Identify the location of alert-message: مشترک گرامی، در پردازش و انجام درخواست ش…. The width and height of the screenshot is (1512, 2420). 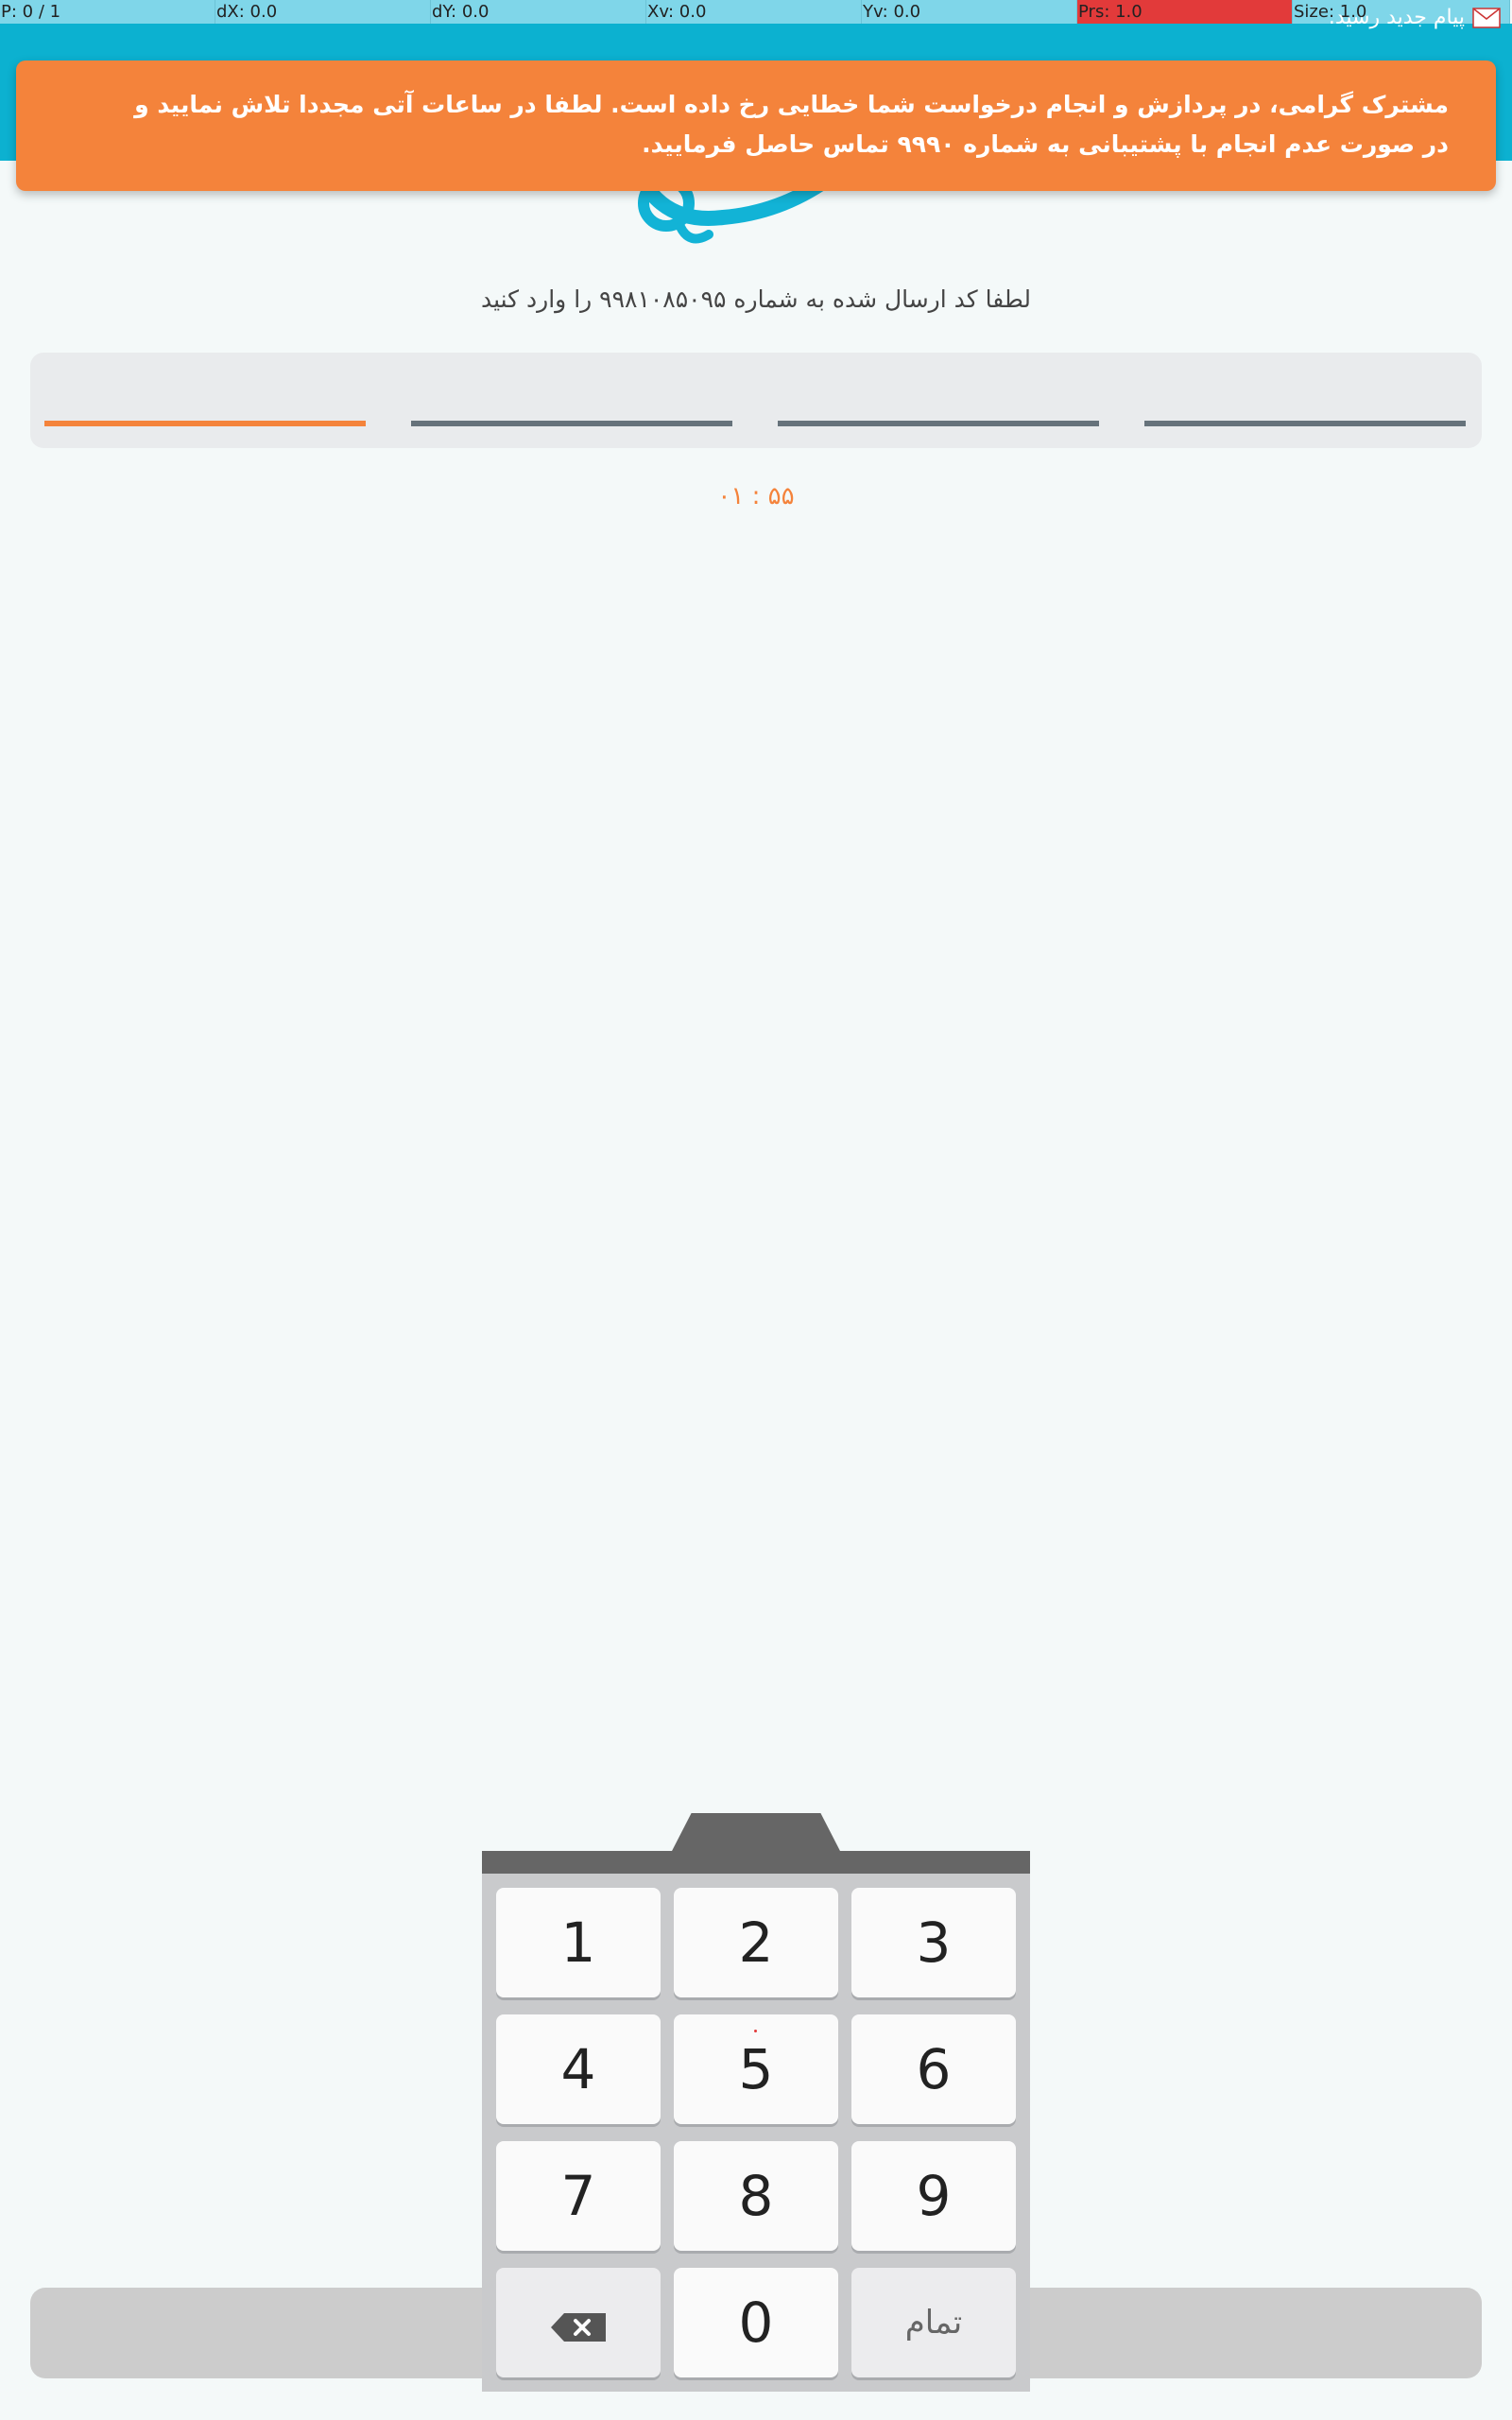
(791, 124).